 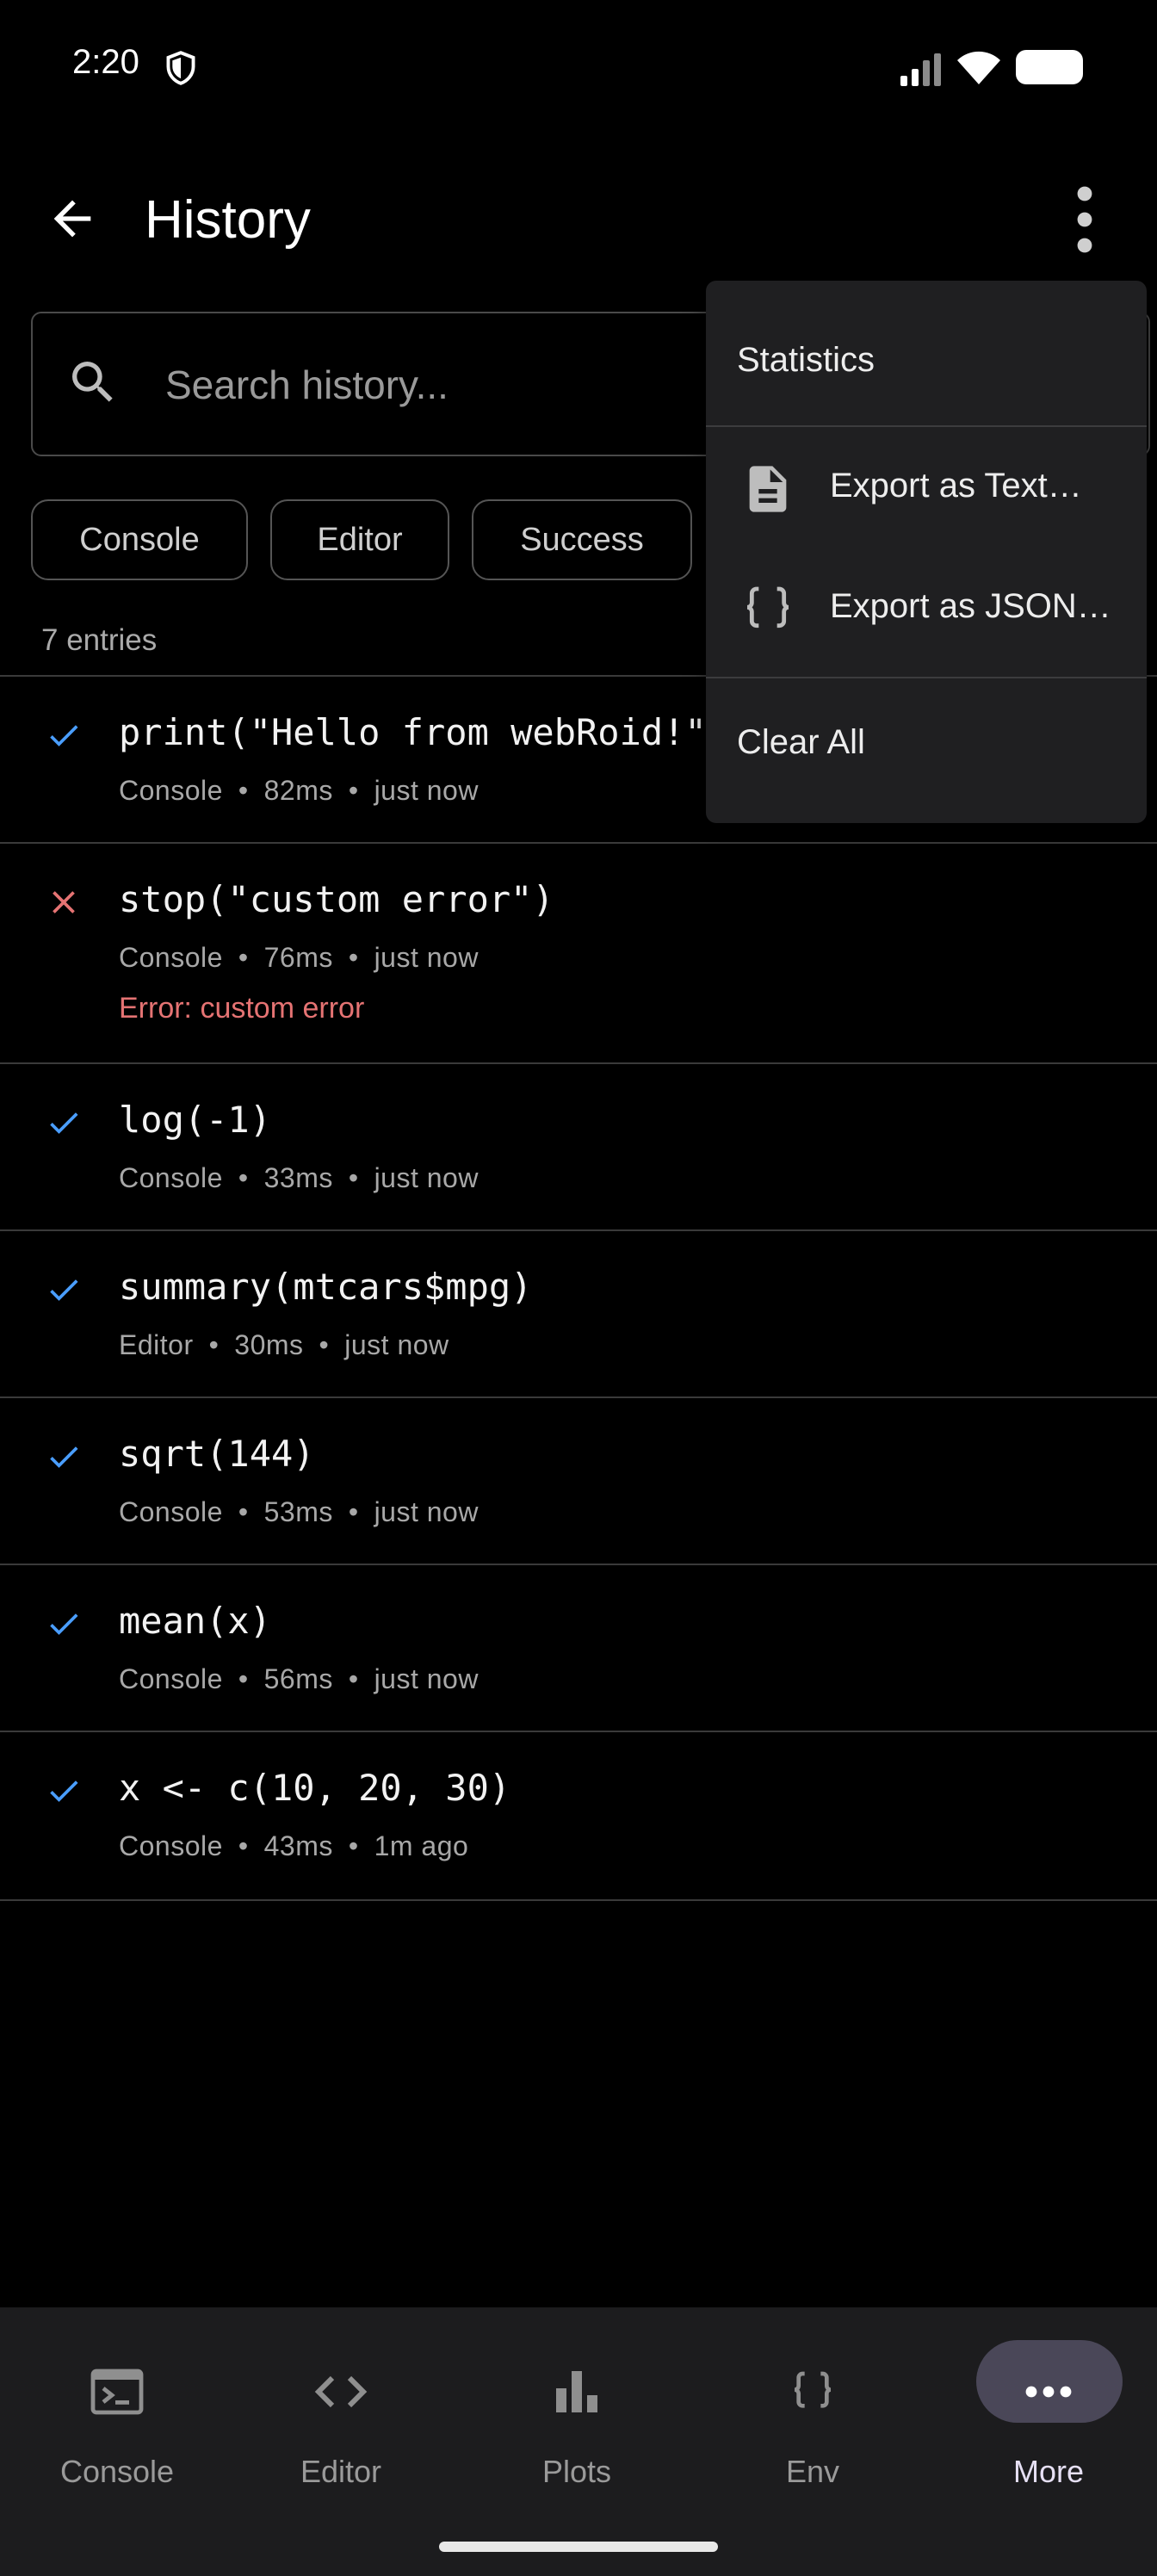 I want to click on entry-meta: Editor • 30ms • just now, so click(x=284, y=1345).